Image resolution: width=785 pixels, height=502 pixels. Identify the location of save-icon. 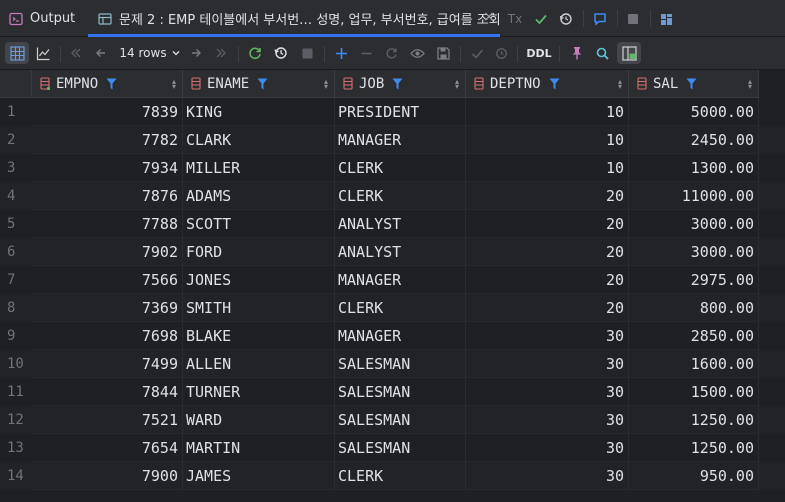
(443, 53).